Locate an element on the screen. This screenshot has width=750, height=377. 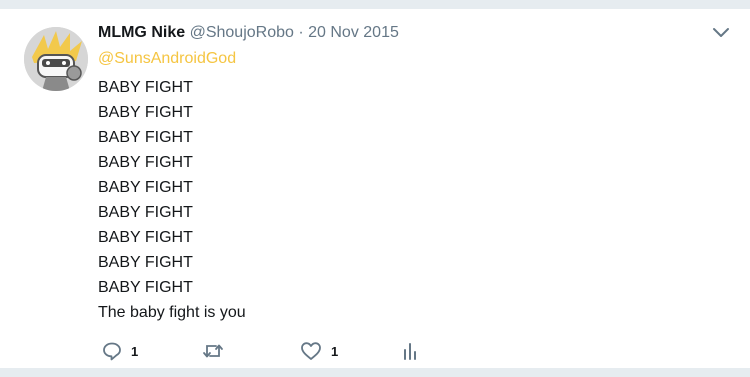
avatar-image is located at coordinates (56, 59).